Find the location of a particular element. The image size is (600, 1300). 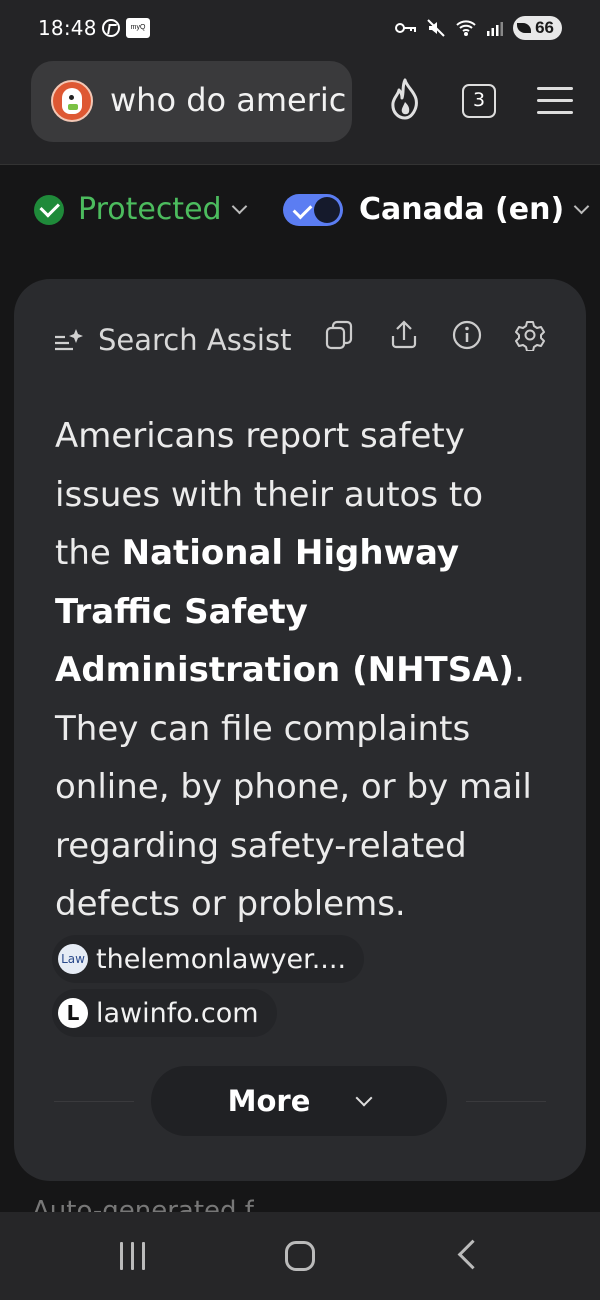

search-query-text: who do americ is located at coordinates (227, 100).